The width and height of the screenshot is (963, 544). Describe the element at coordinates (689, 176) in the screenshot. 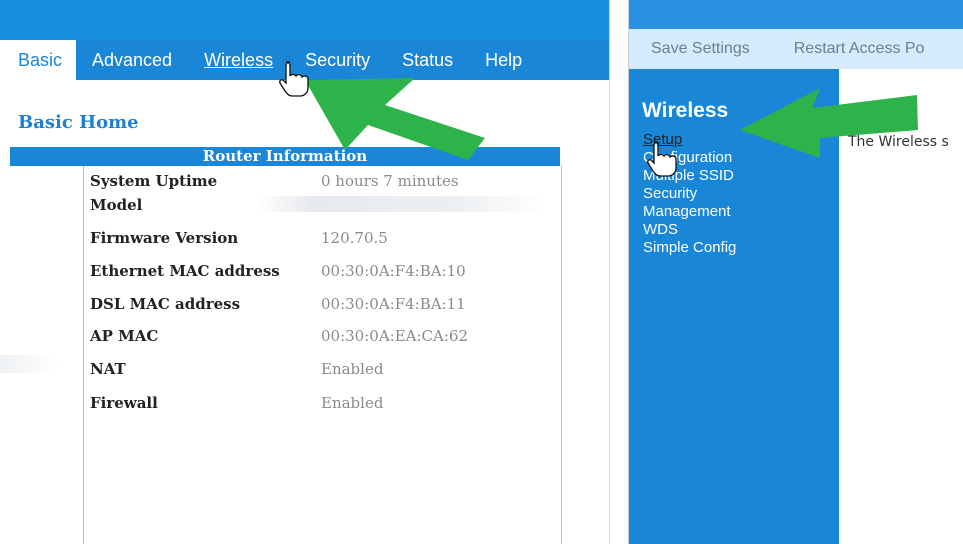

I see `sidebar-item-multiple-ssid: Multiple SSID` at that location.